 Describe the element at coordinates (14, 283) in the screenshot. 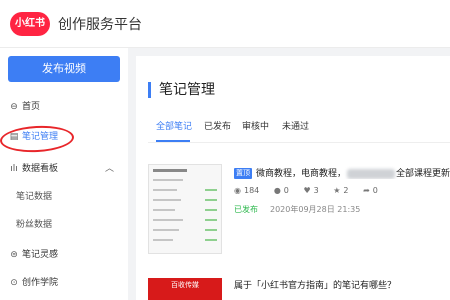

I see `academy-icon: ⊙` at that location.